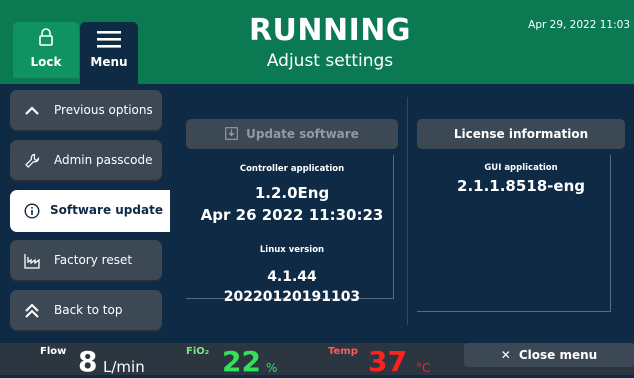  I want to click on hamburger-icon, so click(109, 39).